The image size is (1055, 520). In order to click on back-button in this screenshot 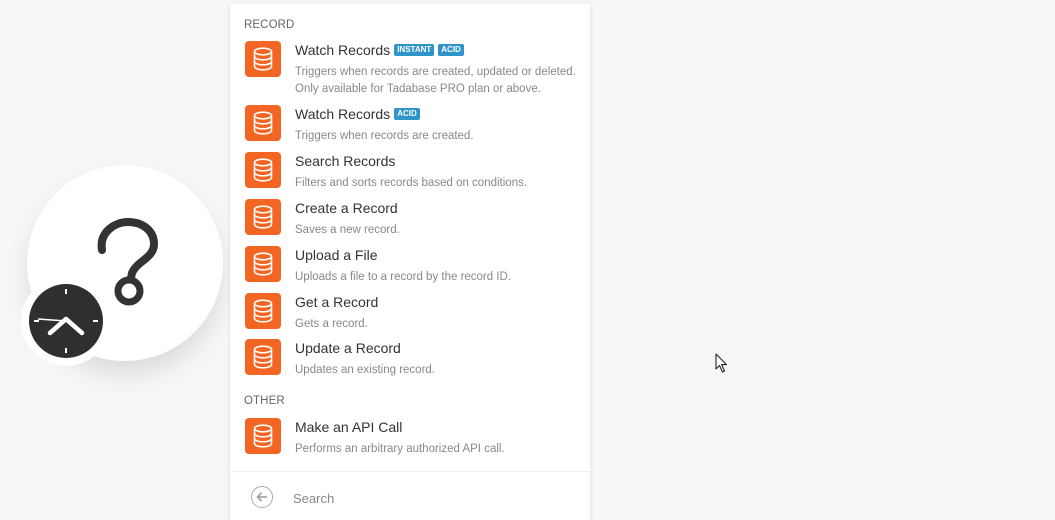, I will do `click(262, 497)`.